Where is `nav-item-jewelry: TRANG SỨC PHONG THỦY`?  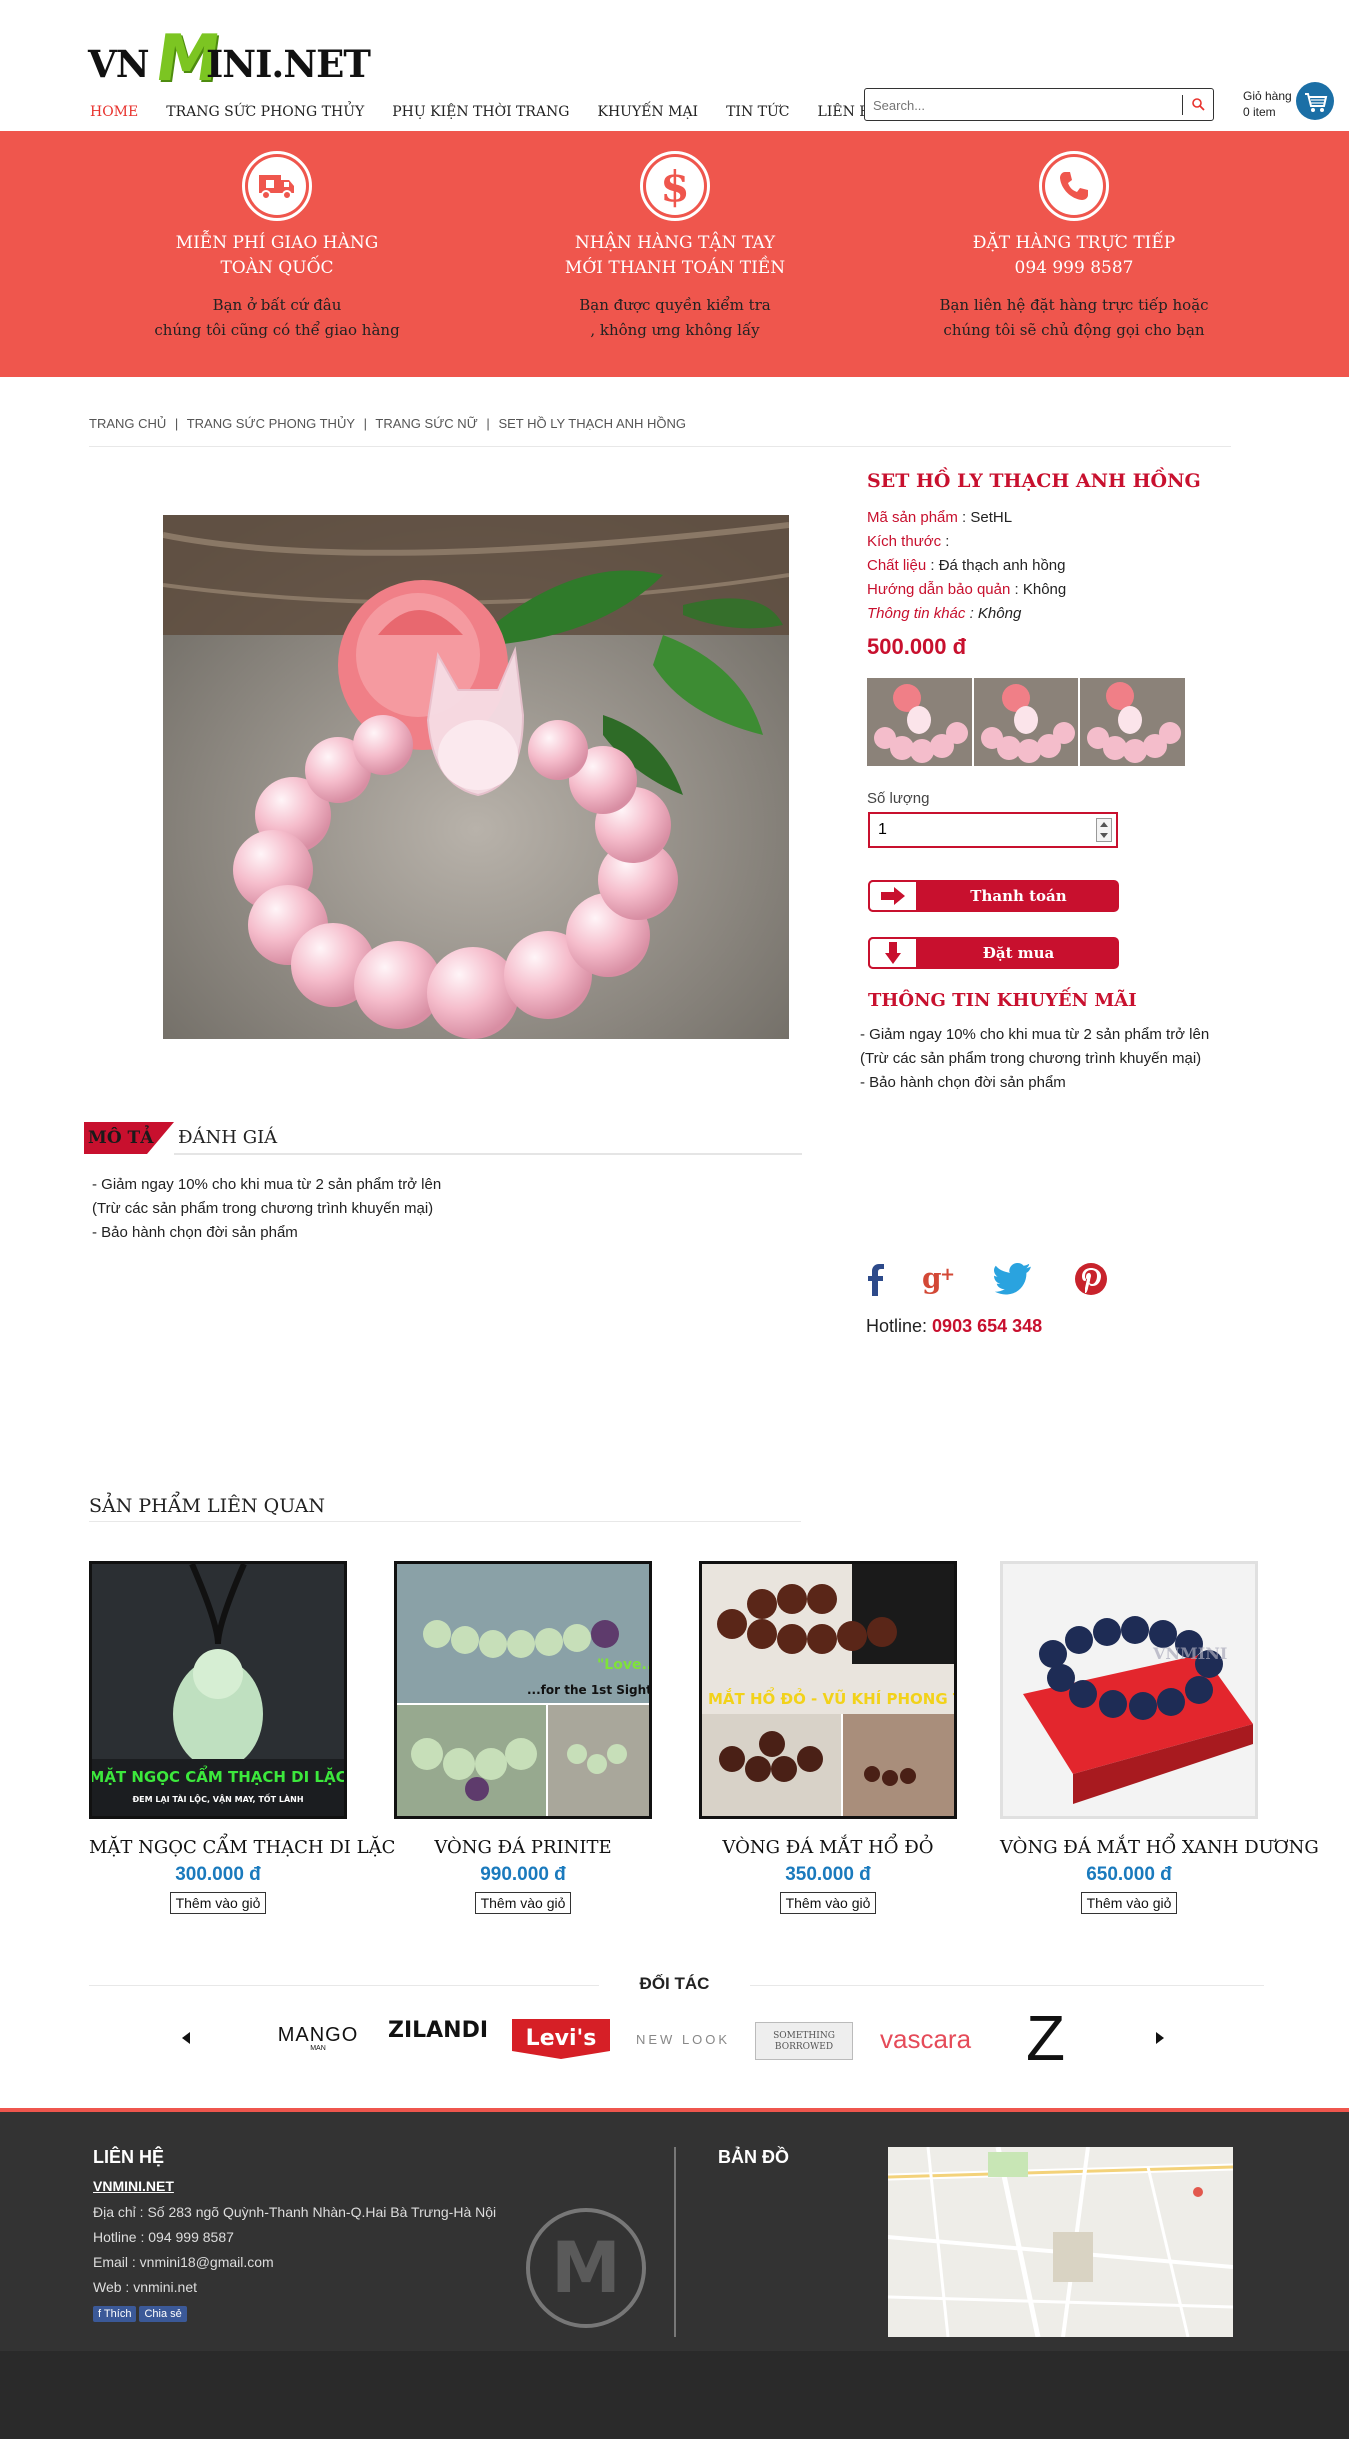
nav-item-jewelry: TRANG SỨC PHONG THỦY is located at coordinates (265, 116).